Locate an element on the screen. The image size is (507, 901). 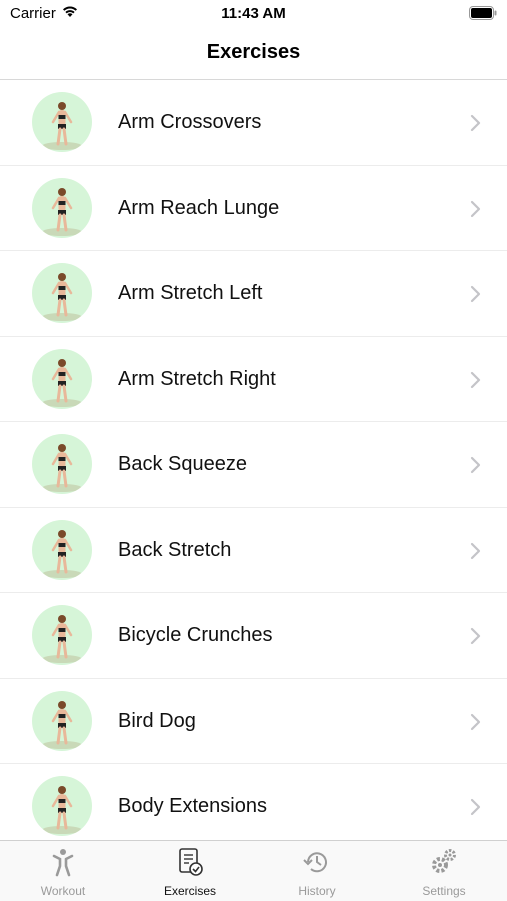
settings-icon is located at coordinates (444, 861).